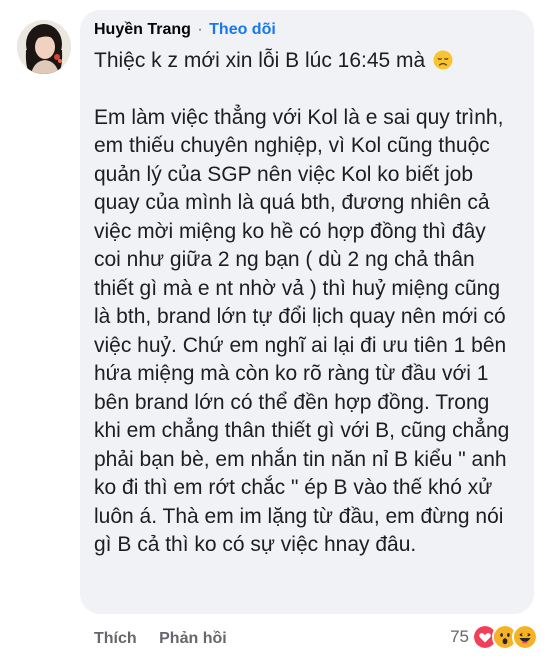 The width and height of the screenshot is (550, 671). I want to click on comment-first-line-text: Thiệc k z mới xin lỗi B lúc 16:45 mà, so click(260, 60).